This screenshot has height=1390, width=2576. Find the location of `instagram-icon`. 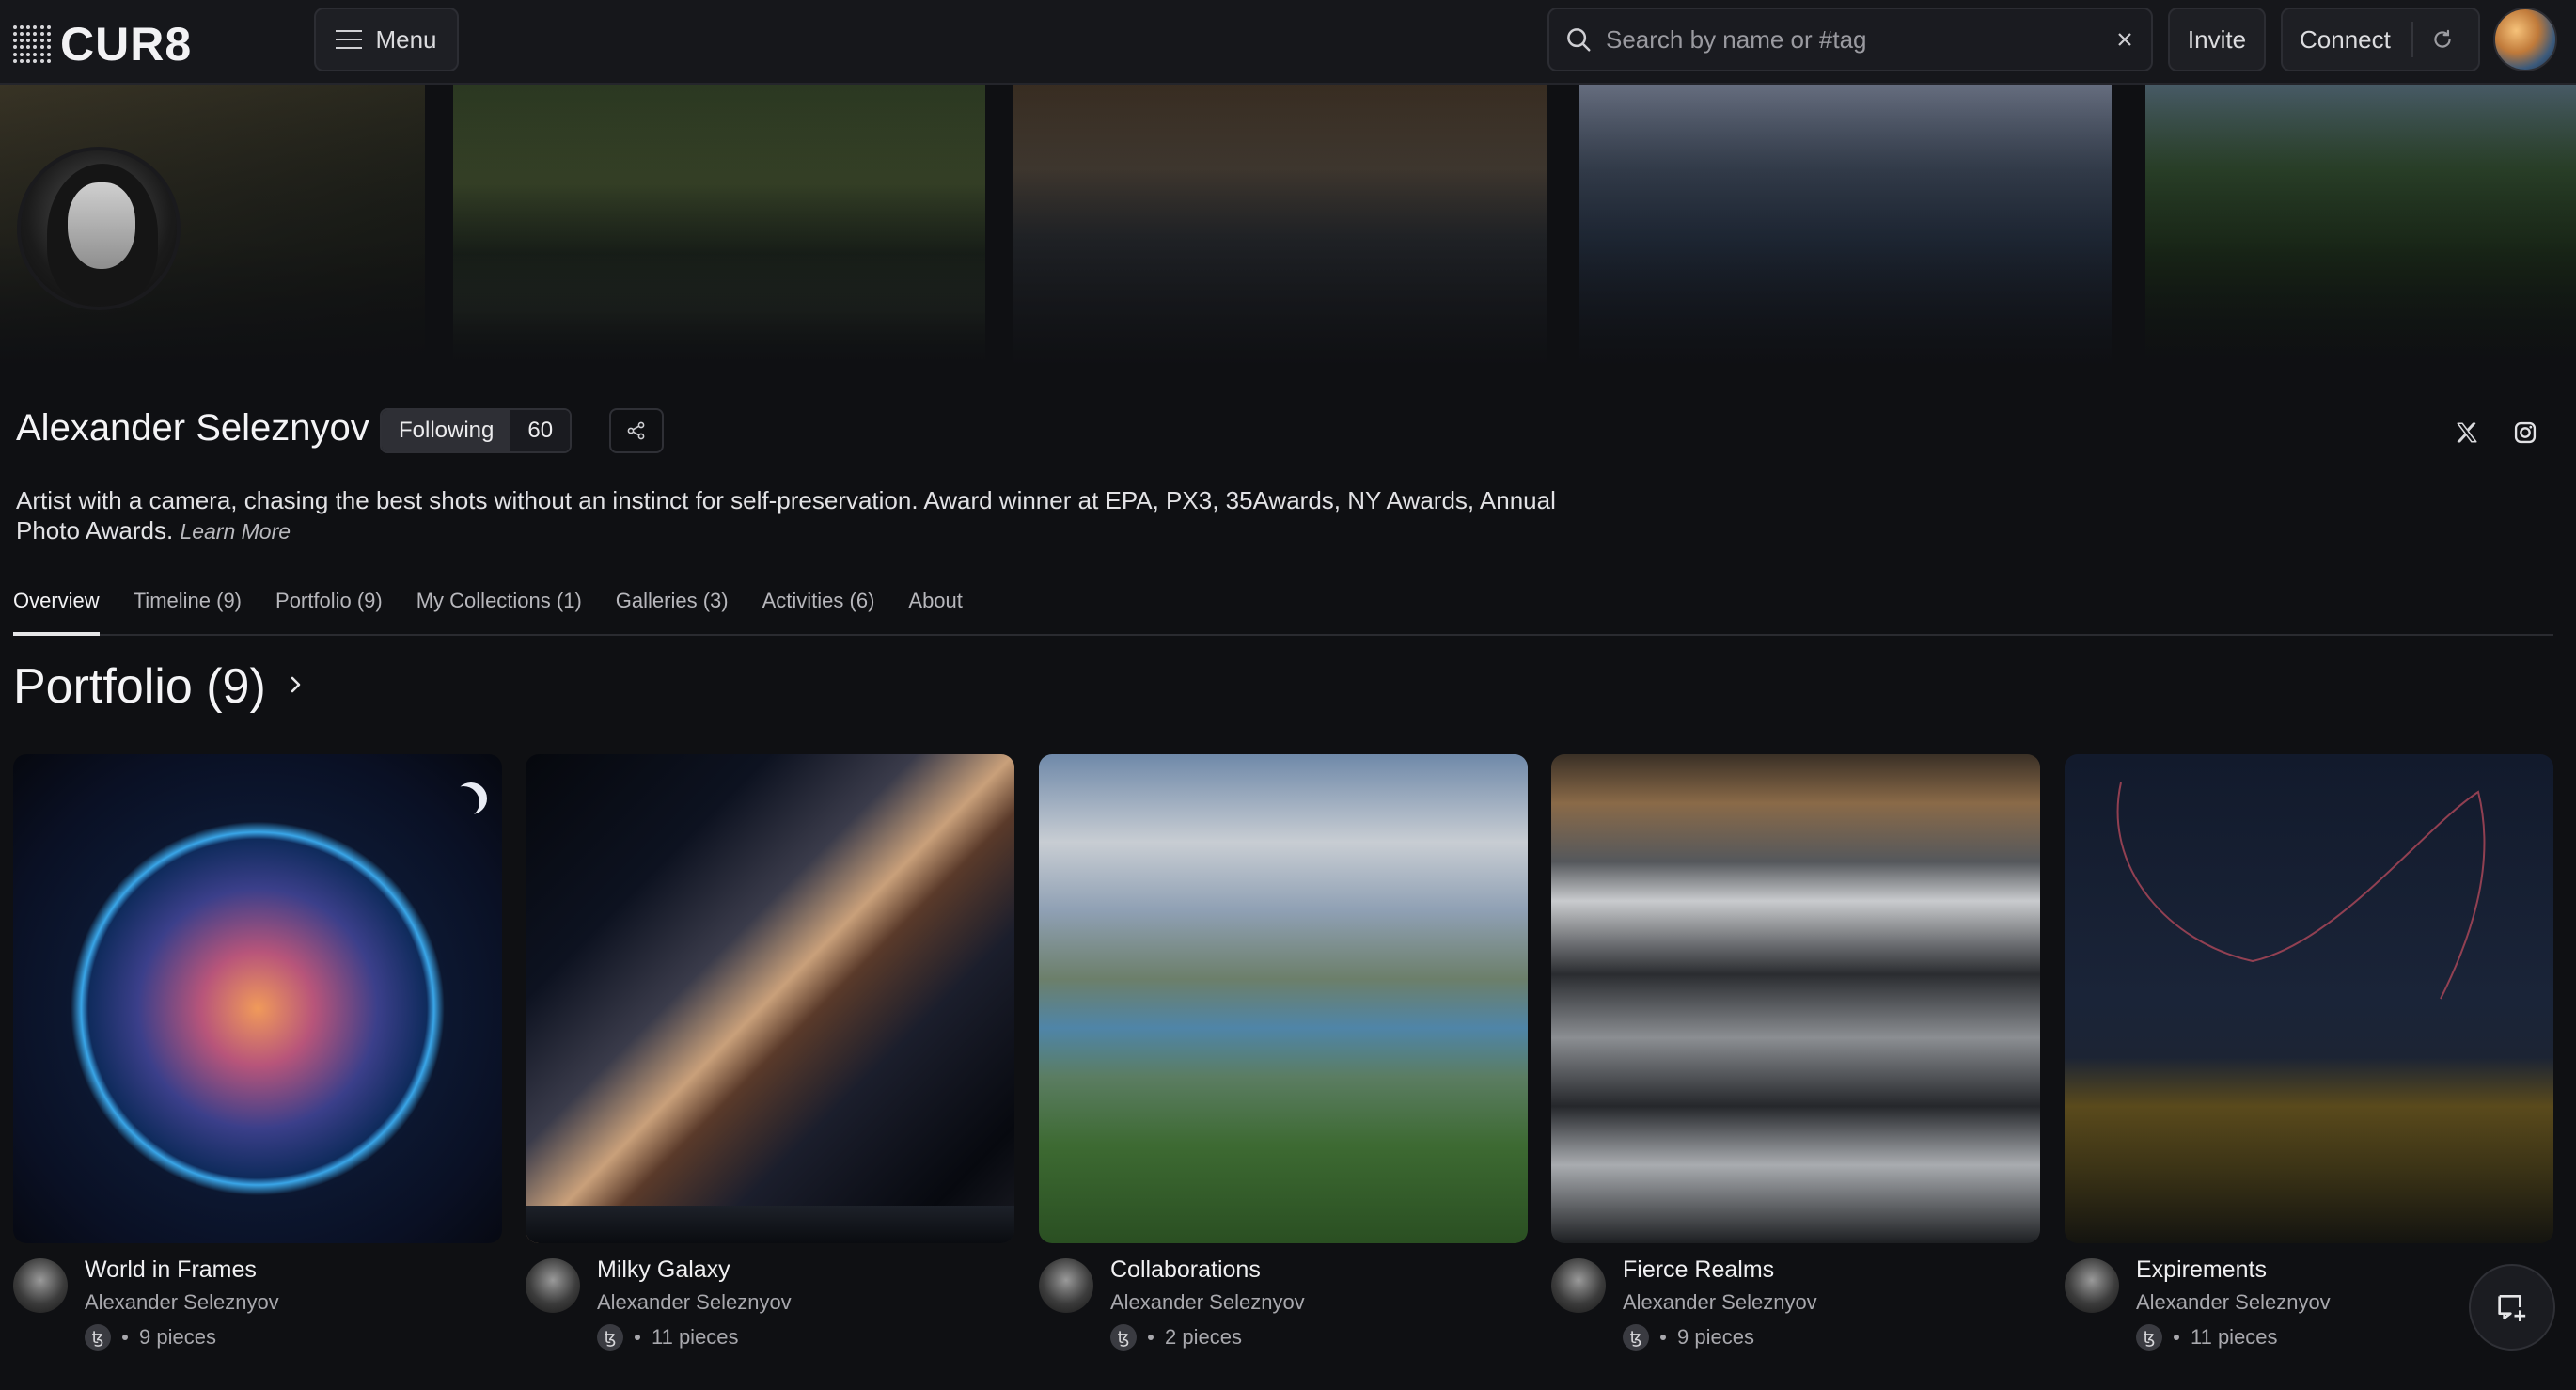

instagram-icon is located at coordinates (2525, 432).